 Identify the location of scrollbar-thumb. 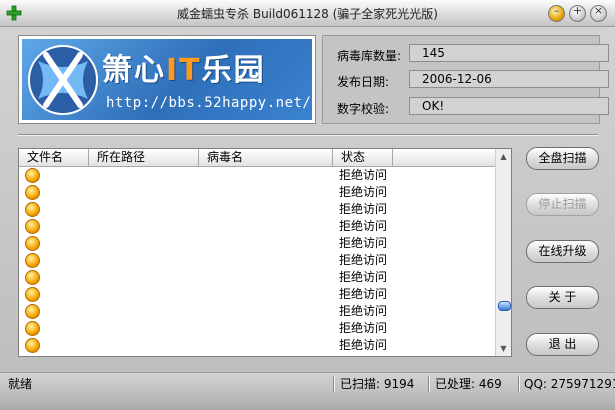
(504, 306).